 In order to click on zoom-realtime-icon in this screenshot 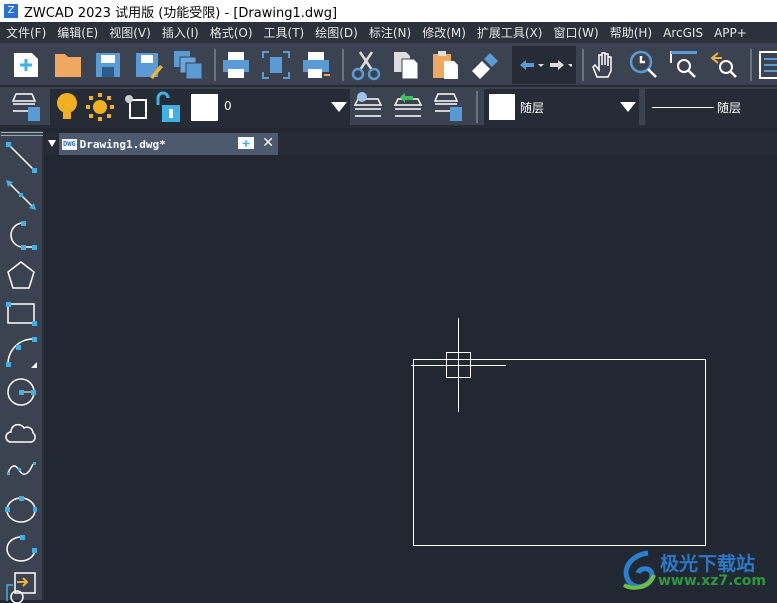, I will do `click(644, 65)`.